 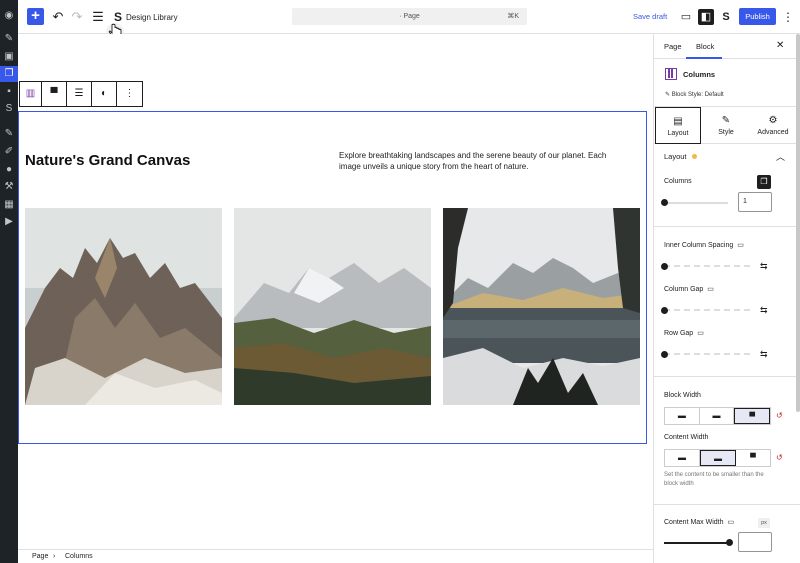 I want to click on breadcrumb-columns: Columns, so click(x=79, y=556).